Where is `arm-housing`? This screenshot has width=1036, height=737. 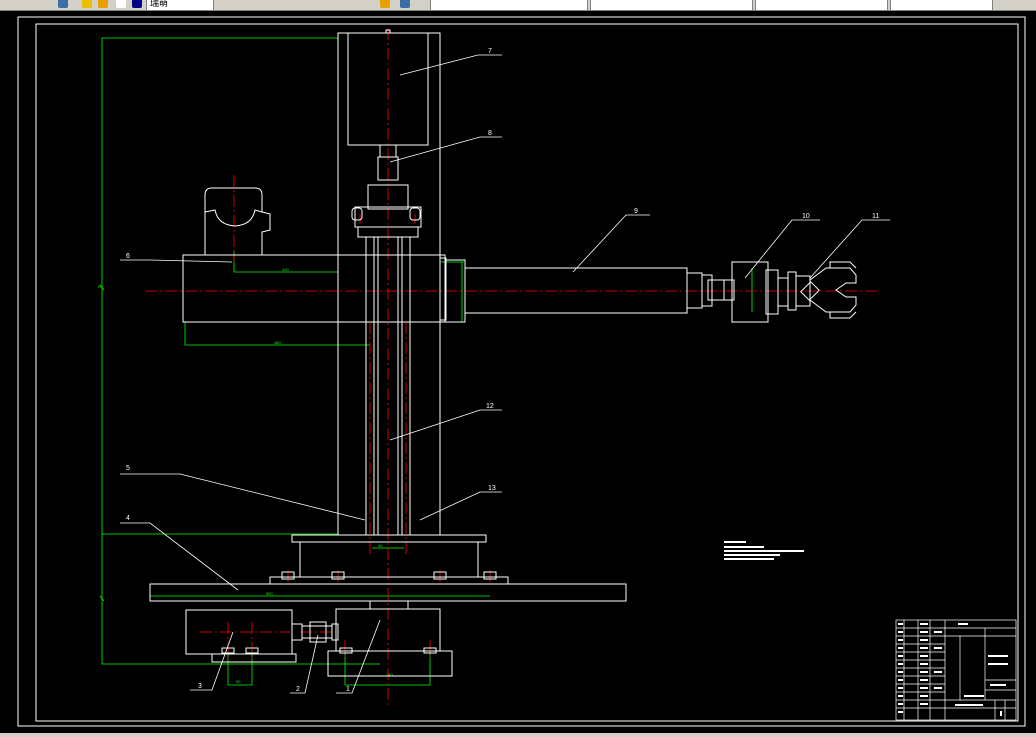 arm-housing is located at coordinates (314, 288).